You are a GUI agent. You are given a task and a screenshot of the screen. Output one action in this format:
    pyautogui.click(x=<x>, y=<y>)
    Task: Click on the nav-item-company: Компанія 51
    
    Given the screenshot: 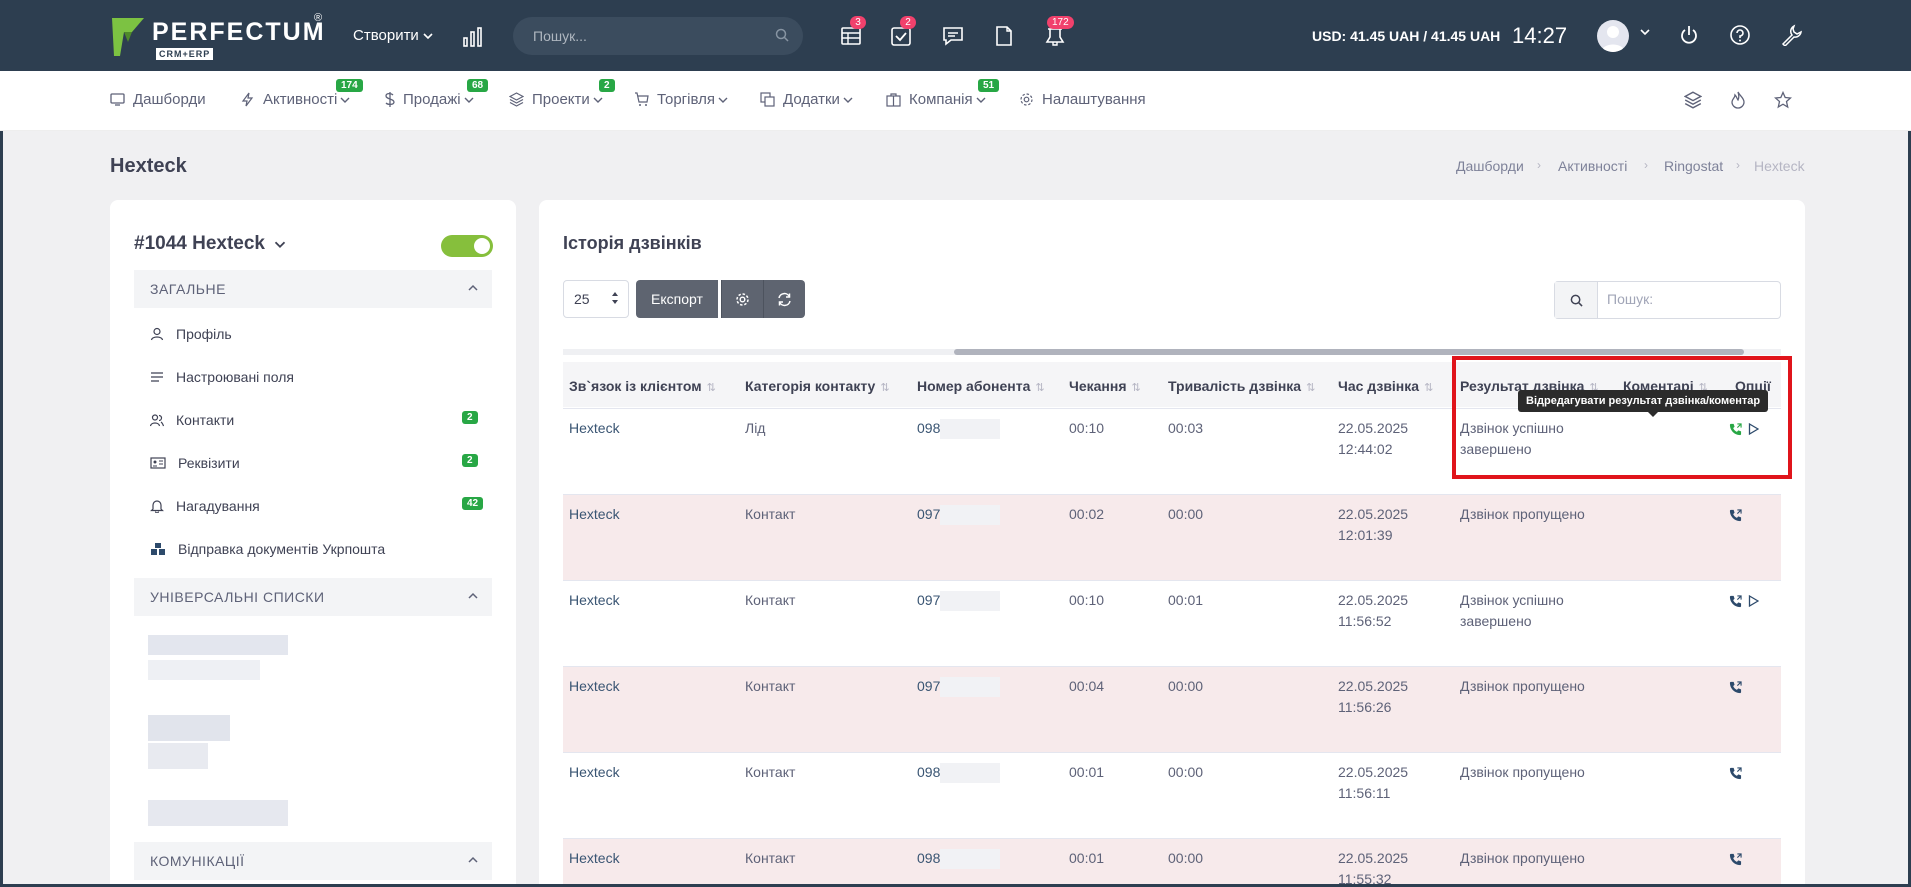 What is the action you would take?
    pyautogui.click(x=943, y=93)
    